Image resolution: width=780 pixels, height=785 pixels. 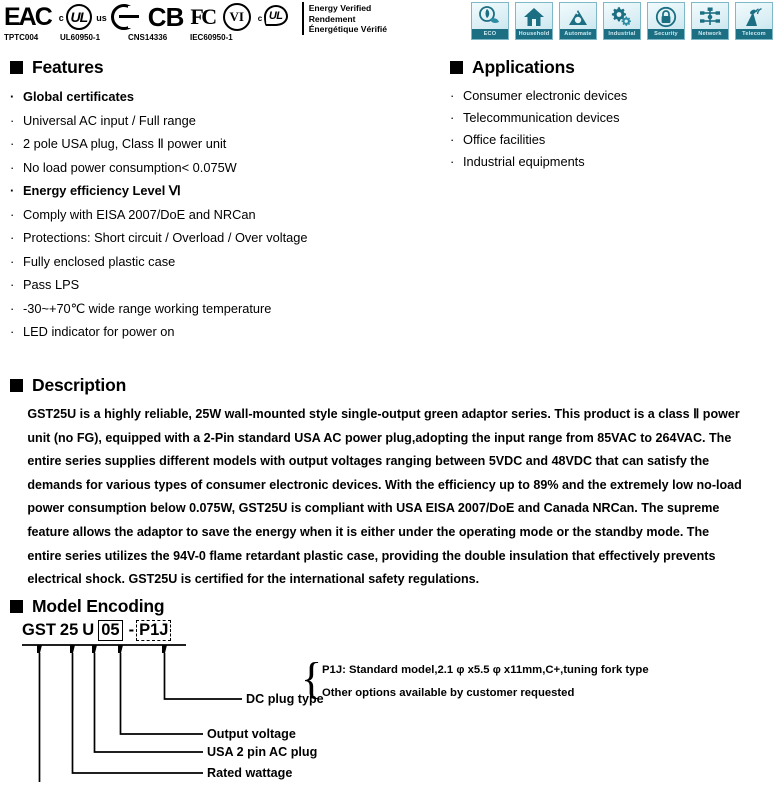 What do you see at coordinates (622, 17) in the screenshot?
I see `gears-icon` at bounding box center [622, 17].